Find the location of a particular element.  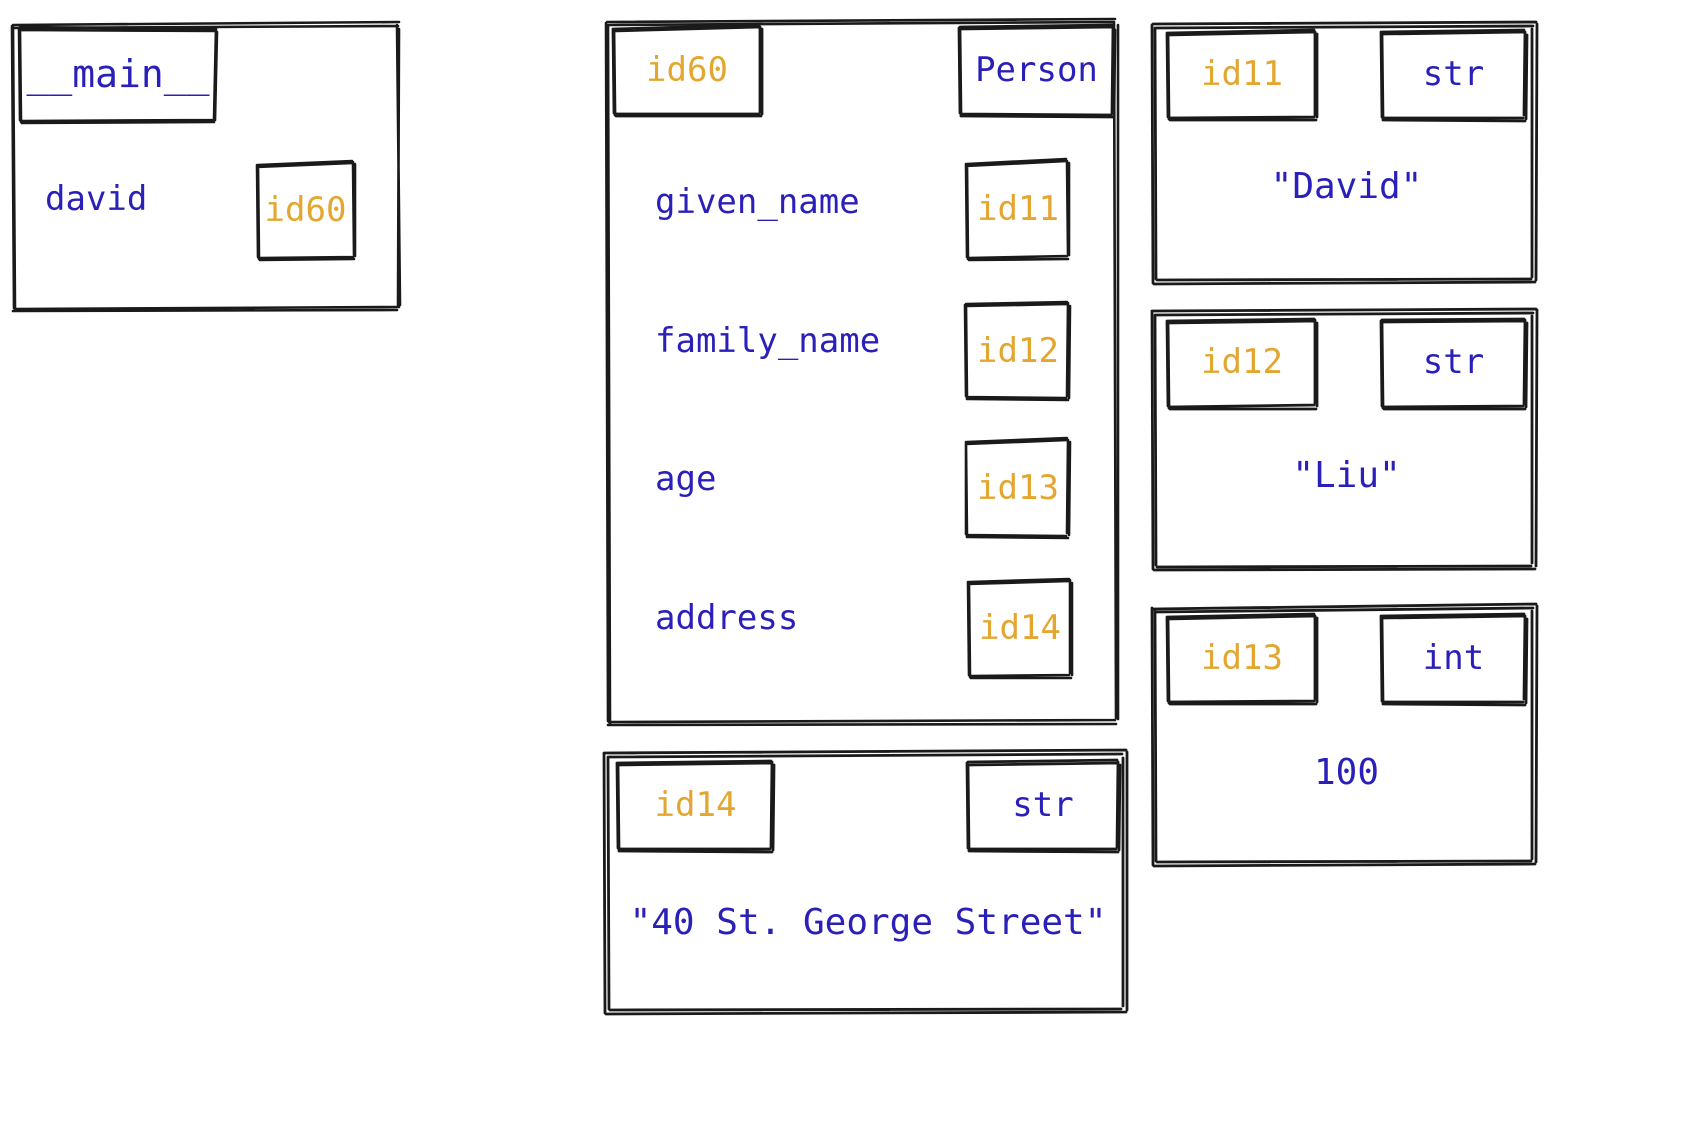

attribute-name-family-name: family_name is located at coordinates (768, 341).